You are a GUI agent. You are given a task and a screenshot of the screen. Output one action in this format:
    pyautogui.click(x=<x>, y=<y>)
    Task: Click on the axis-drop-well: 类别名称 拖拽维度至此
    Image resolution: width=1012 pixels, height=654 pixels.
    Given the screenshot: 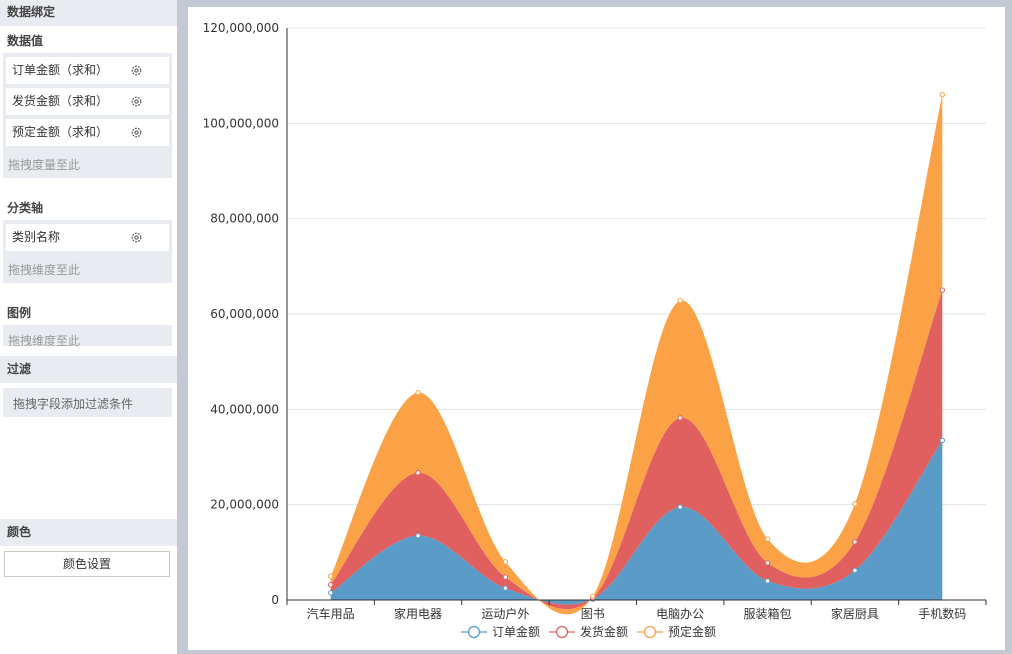 What is the action you would take?
    pyautogui.click(x=87, y=251)
    